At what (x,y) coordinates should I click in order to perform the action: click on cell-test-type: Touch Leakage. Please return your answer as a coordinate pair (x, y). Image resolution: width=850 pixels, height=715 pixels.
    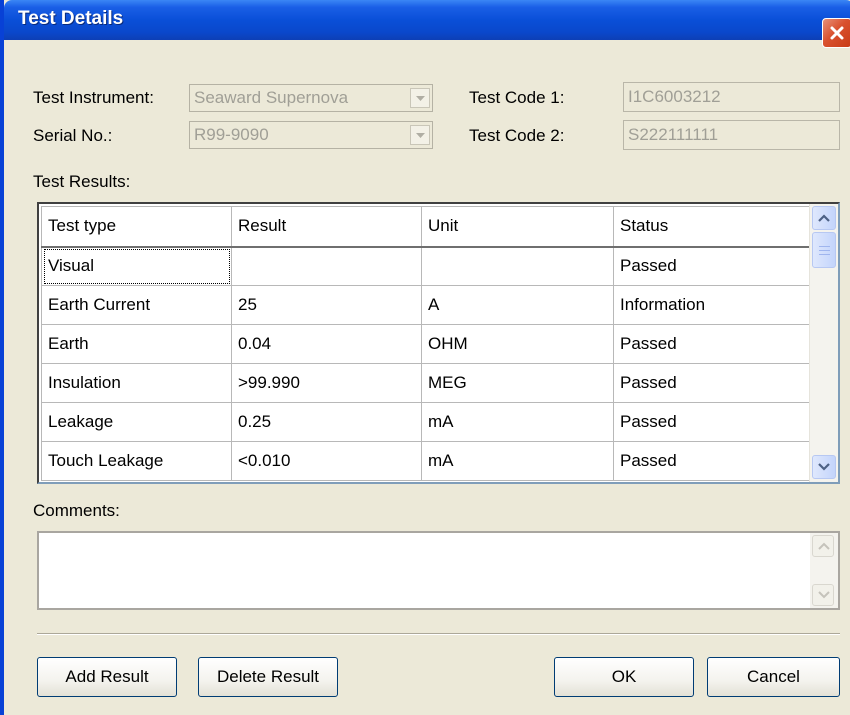
    Looking at the image, I should click on (136, 461).